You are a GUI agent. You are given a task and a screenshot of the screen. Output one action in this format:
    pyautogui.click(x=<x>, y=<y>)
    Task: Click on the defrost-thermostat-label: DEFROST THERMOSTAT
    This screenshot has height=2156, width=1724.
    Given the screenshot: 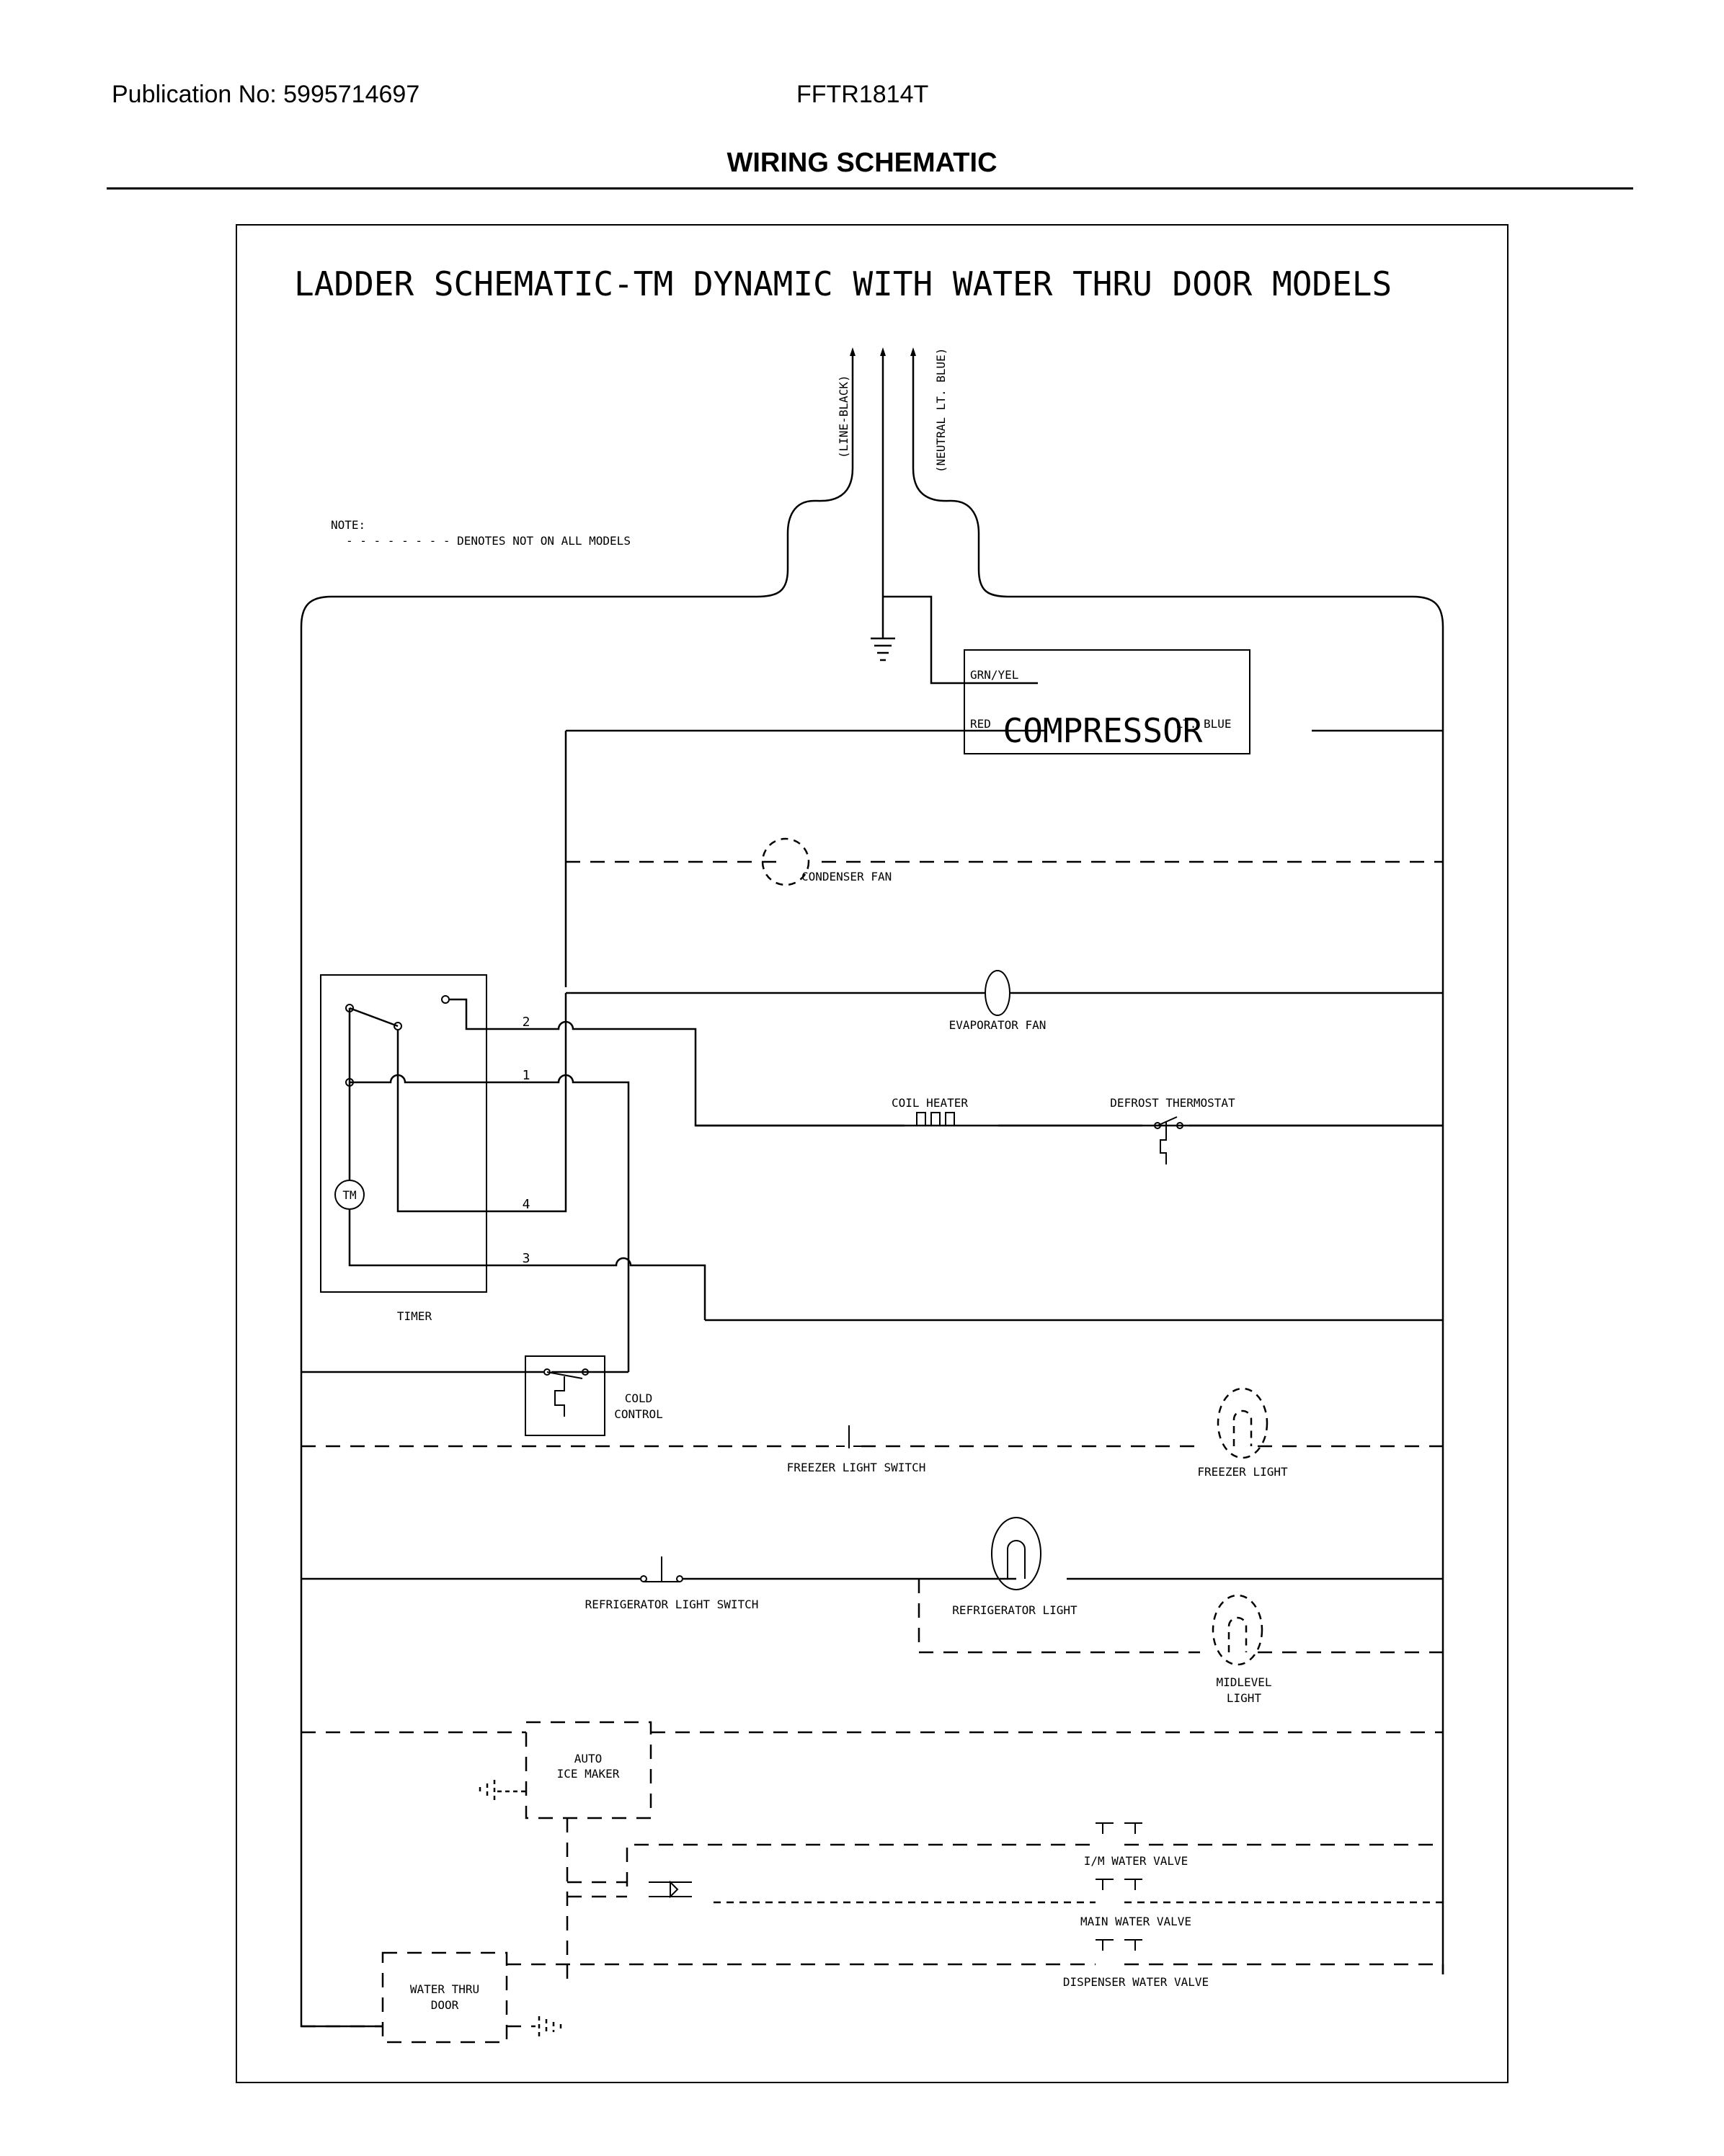 What is the action you would take?
    pyautogui.click(x=1172, y=1103)
    